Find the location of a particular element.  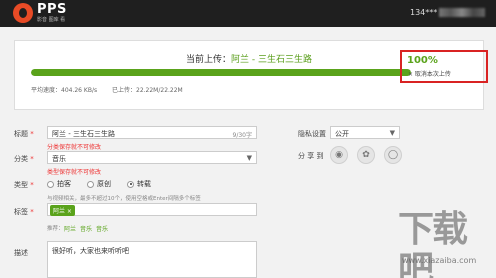

recommend-item: 阿兰 is located at coordinates (70, 228).